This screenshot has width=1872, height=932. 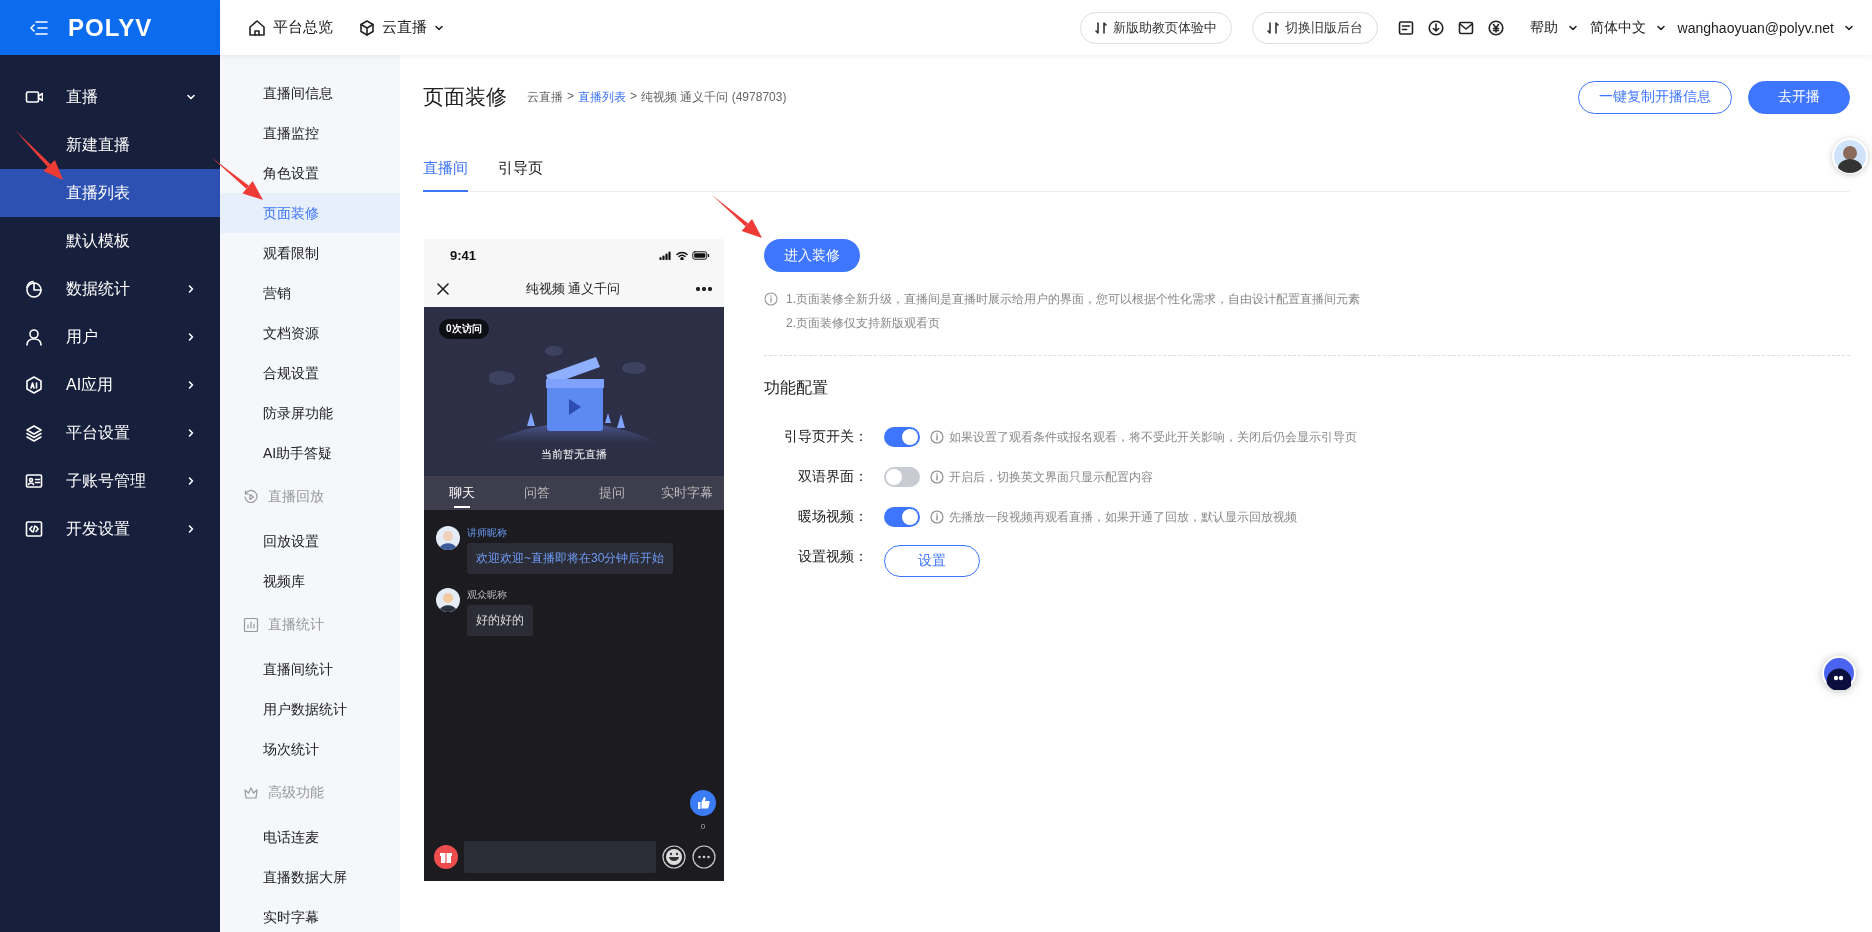 What do you see at coordinates (443, 289) in the screenshot?
I see `close-icon` at bounding box center [443, 289].